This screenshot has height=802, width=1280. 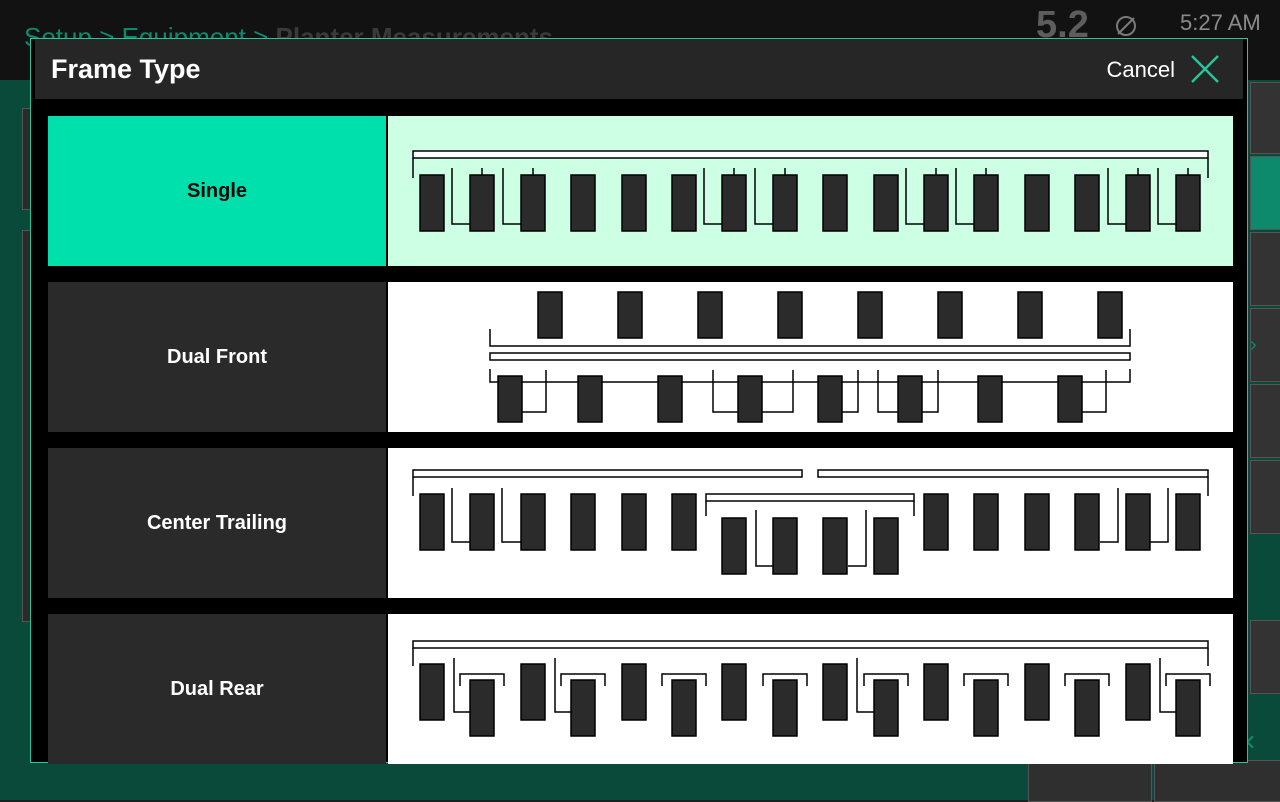 What do you see at coordinates (217, 689) in the screenshot?
I see `option-label: Dual Rear` at bounding box center [217, 689].